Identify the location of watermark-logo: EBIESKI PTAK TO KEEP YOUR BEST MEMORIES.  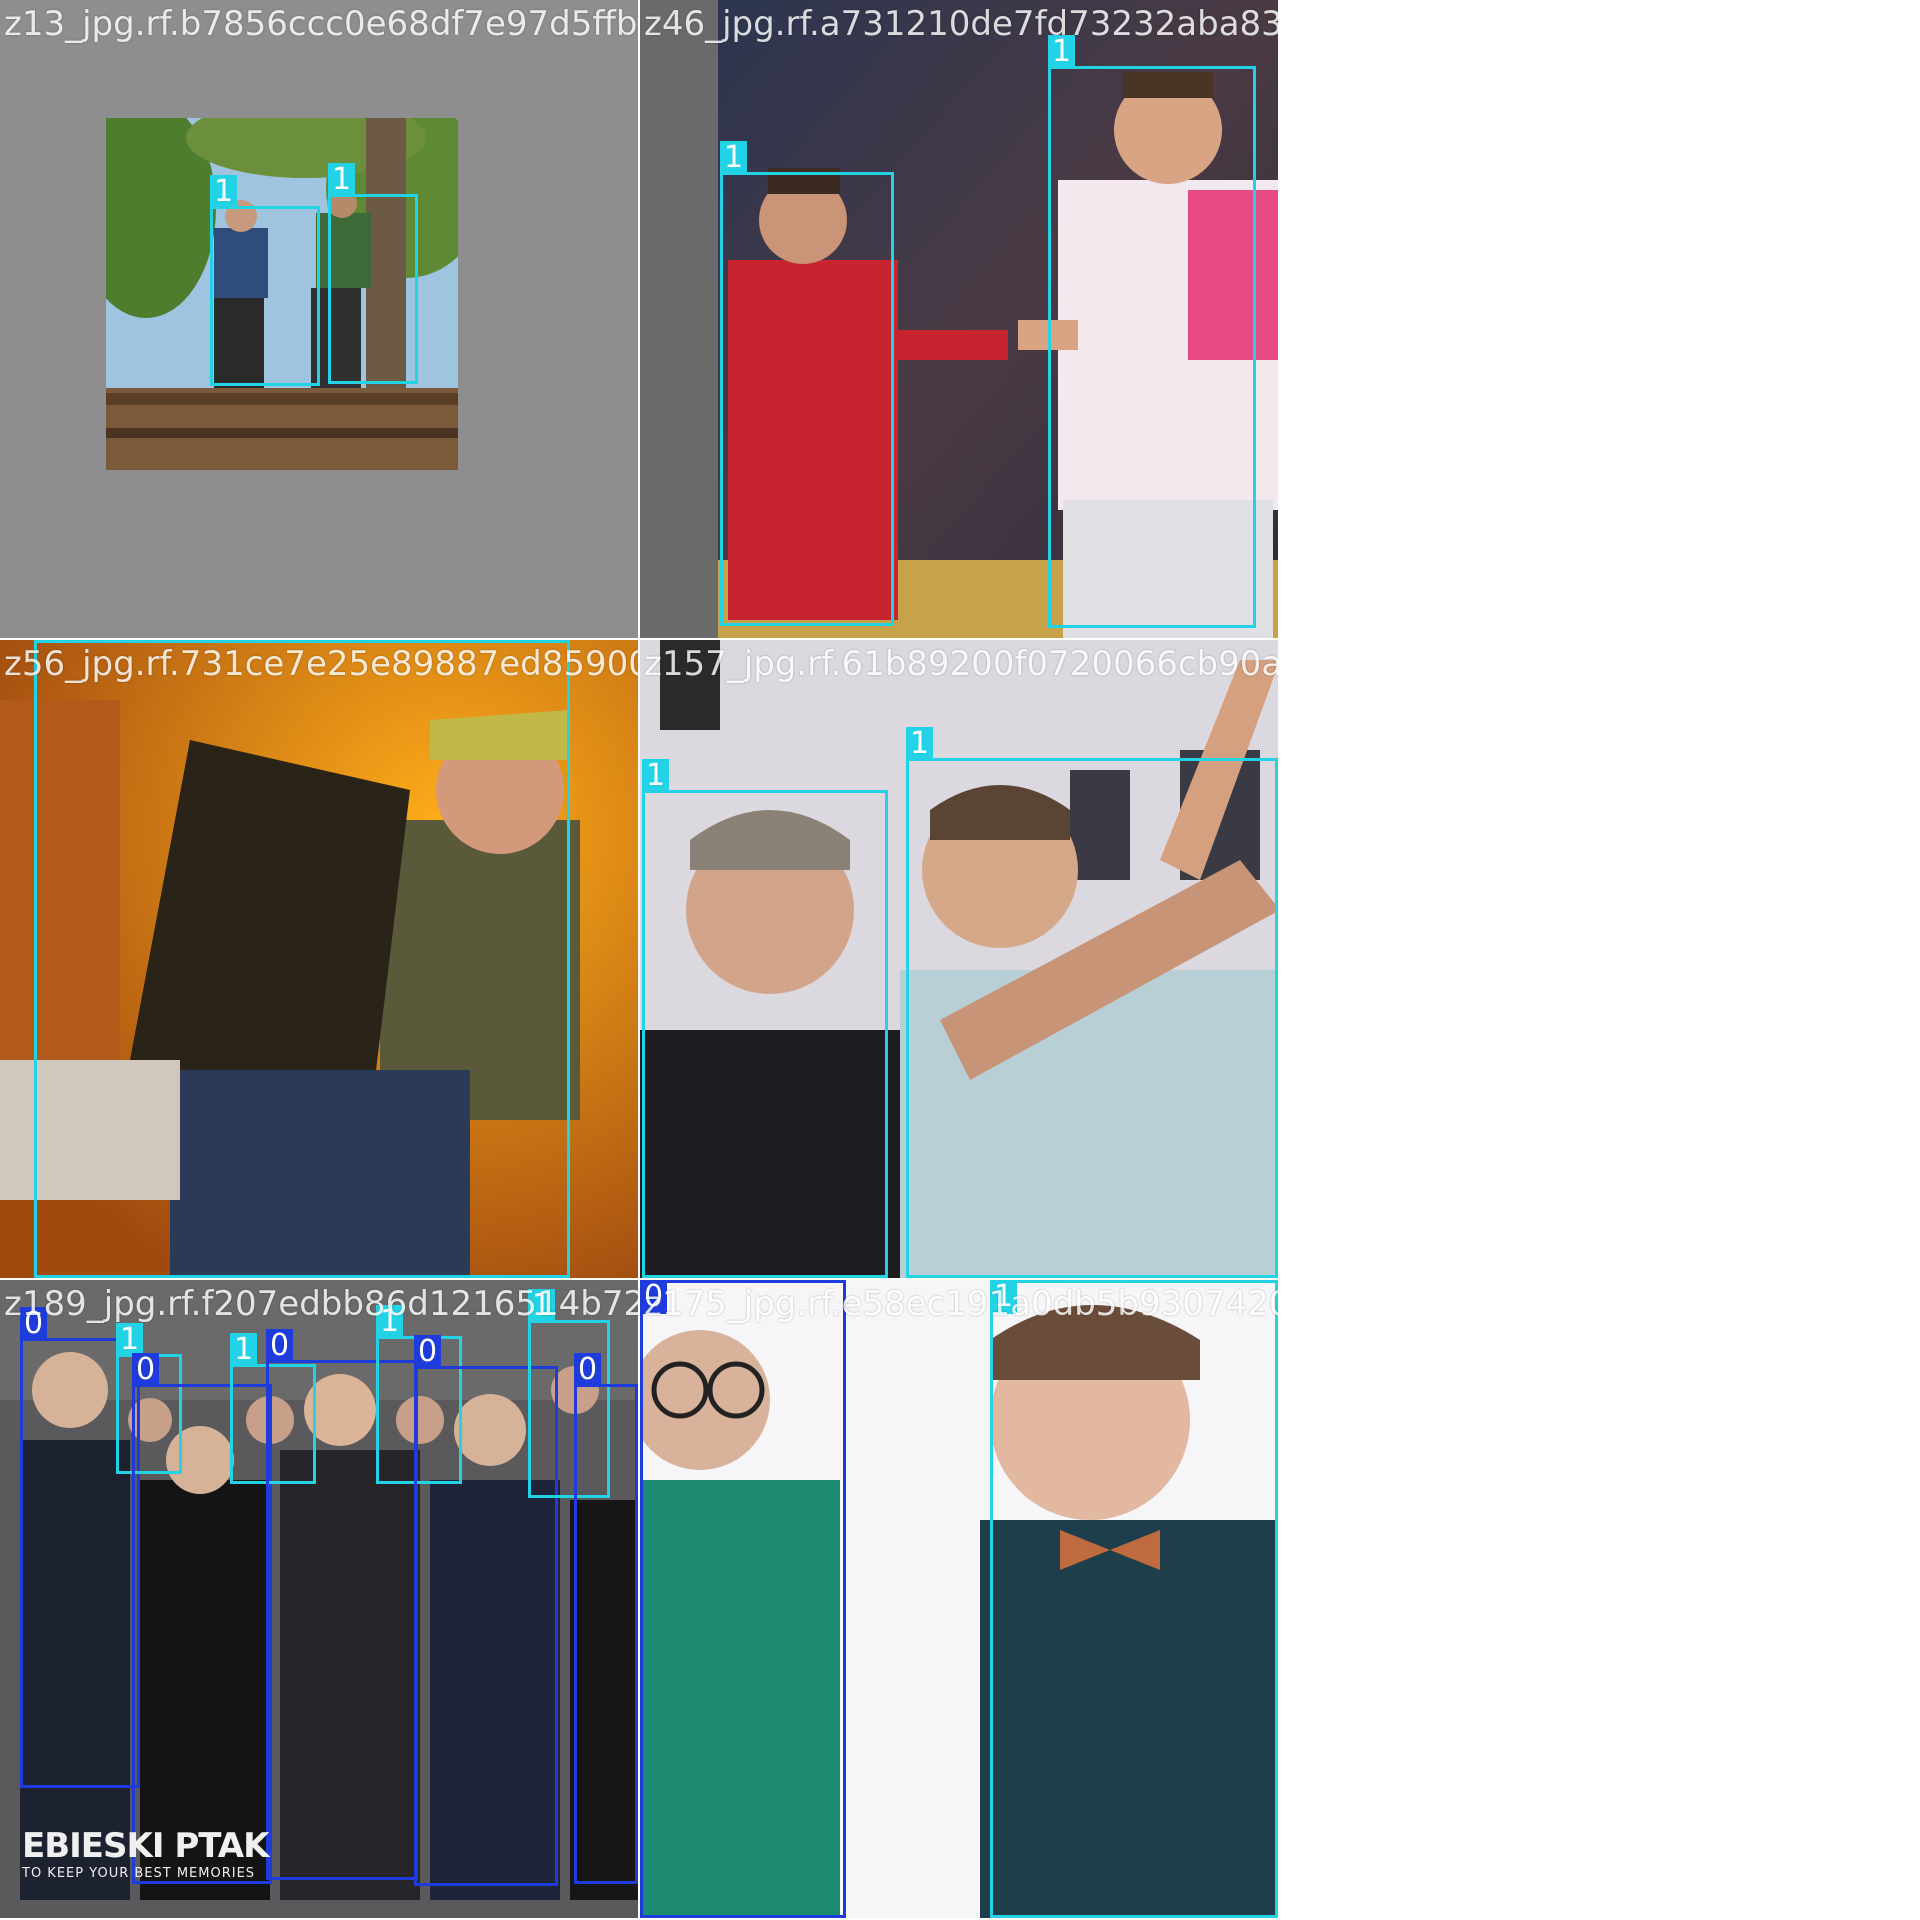
(145, 1853).